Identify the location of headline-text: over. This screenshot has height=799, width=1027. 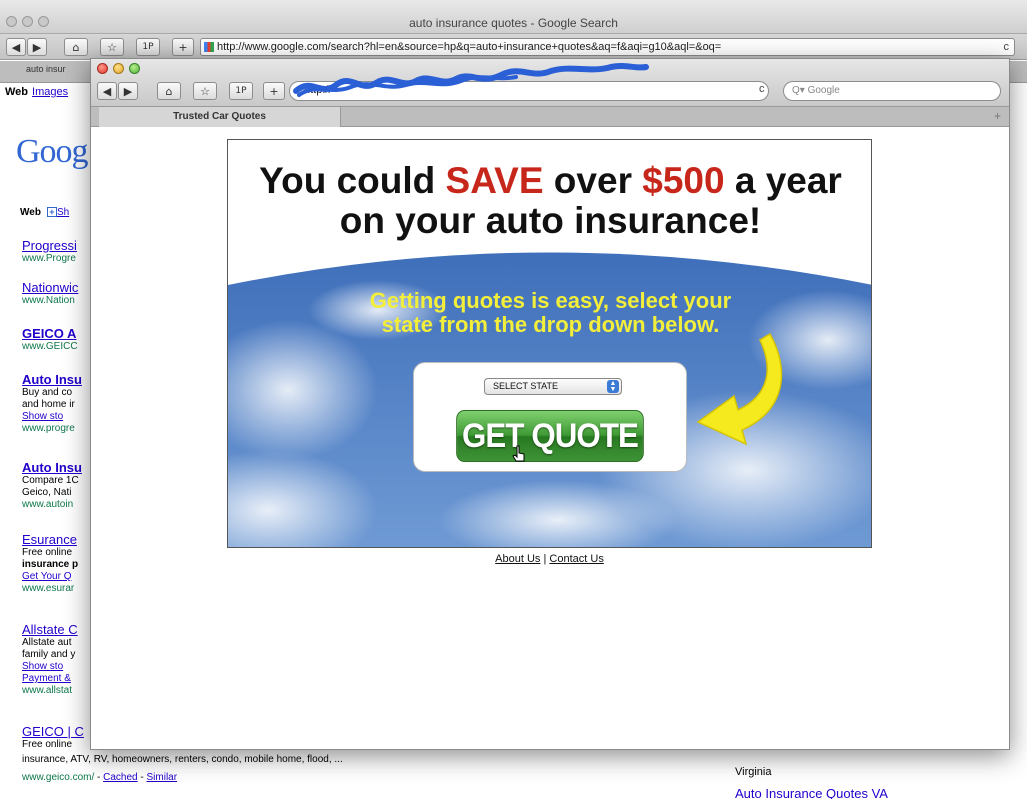
(593, 180).